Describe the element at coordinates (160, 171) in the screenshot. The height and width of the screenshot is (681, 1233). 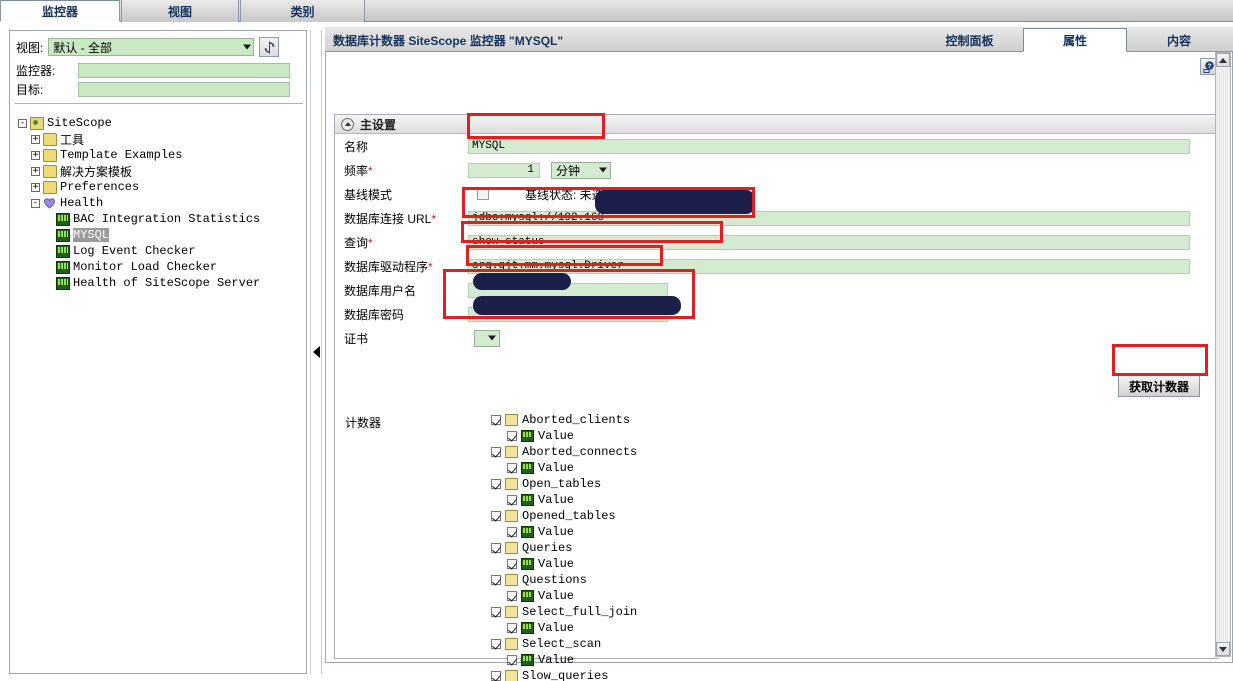
I see `tree-item--: + 解决方案模板` at that location.